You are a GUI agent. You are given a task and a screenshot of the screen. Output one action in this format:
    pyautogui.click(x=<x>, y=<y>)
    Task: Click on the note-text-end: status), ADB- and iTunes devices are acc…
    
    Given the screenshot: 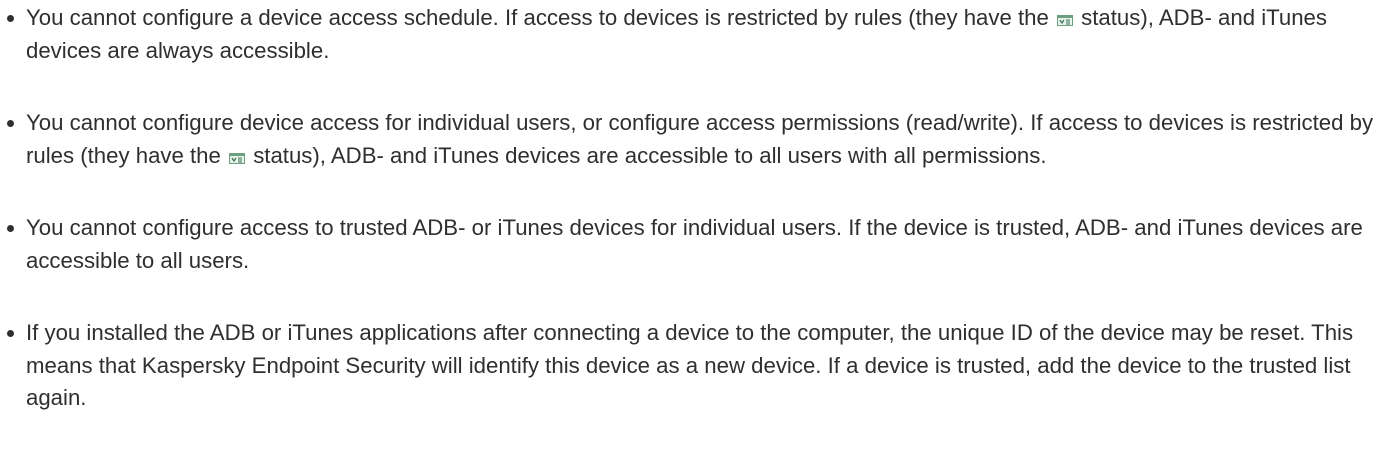 What is the action you would take?
    pyautogui.click(x=647, y=155)
    